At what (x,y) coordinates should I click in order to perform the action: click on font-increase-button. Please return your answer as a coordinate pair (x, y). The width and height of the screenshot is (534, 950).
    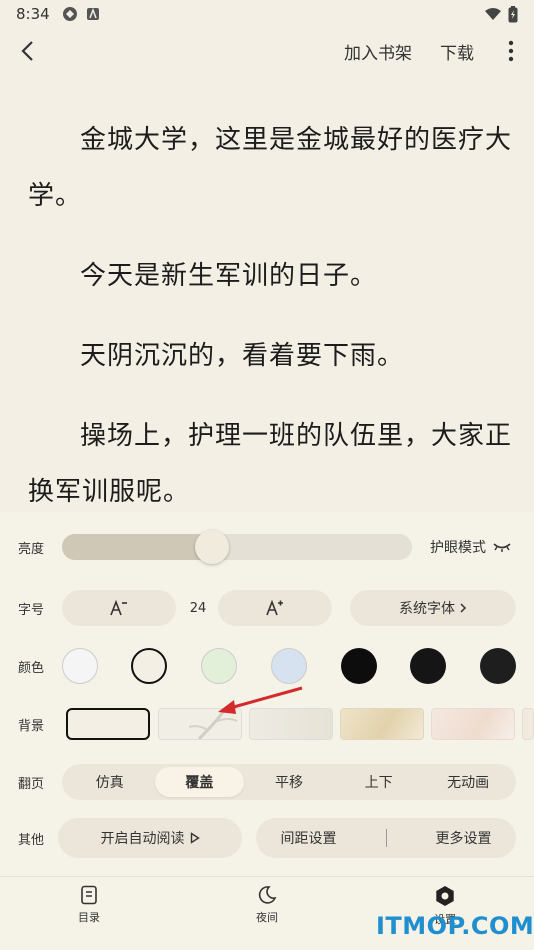
    Looking at the image, I should click on (275, 608).